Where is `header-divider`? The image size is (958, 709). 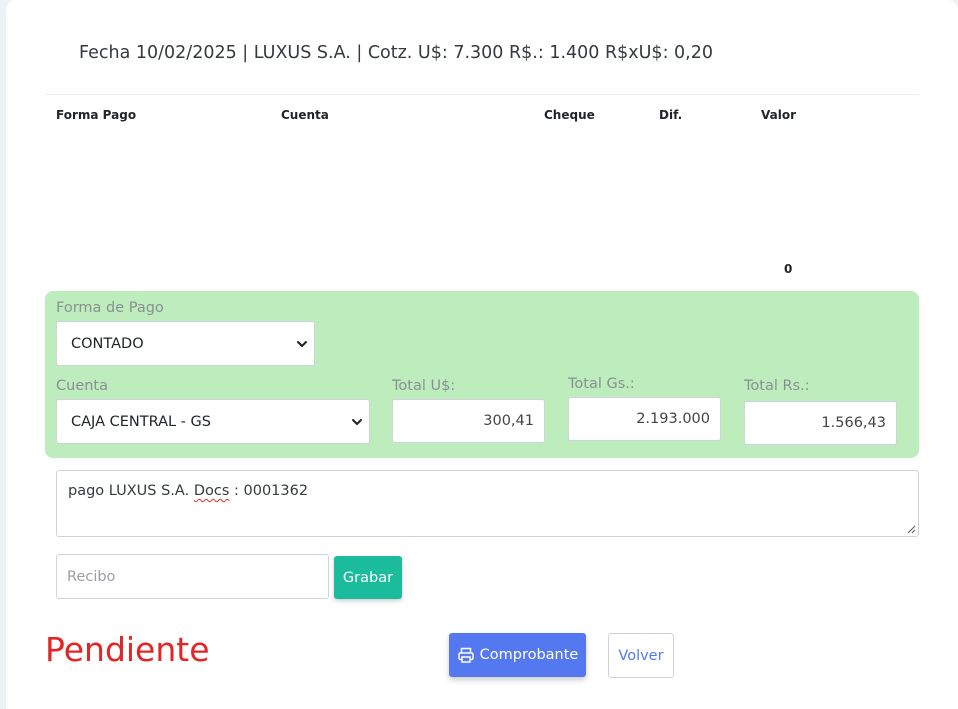
header-divider is located at coordinates (482, 94).